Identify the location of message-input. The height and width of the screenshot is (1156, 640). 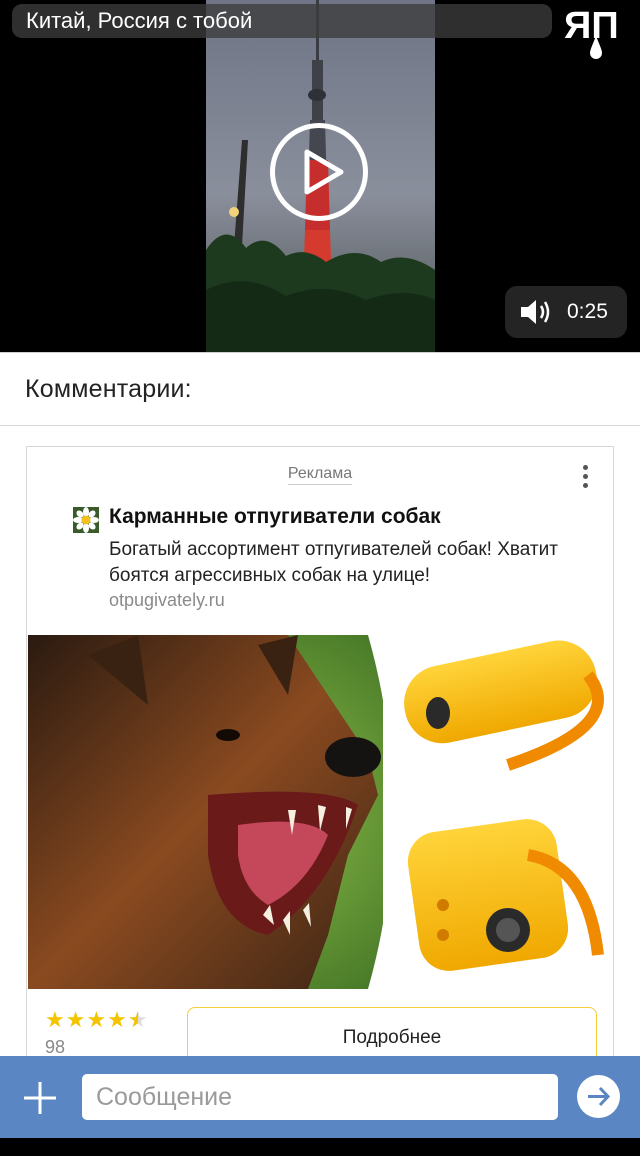
(320, 1097).